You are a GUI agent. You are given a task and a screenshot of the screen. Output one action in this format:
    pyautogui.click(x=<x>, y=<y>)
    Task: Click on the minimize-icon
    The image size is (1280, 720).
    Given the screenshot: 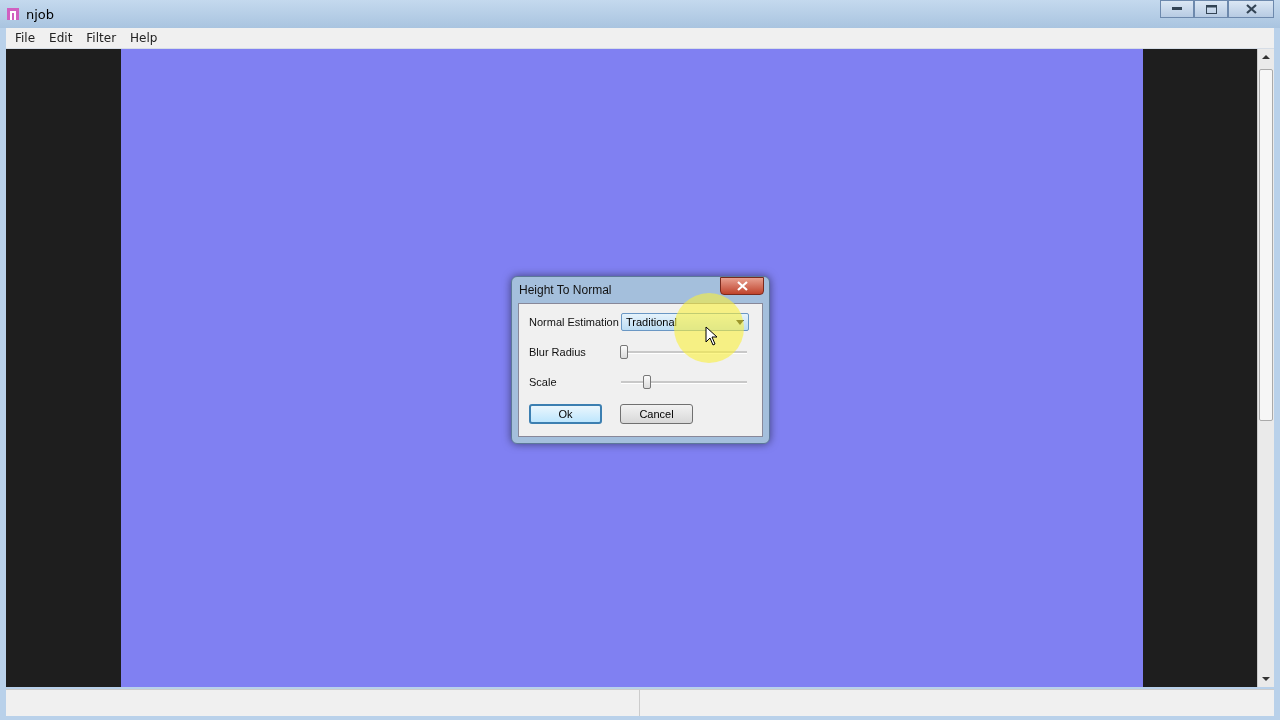 What is the action you would take?
    pyautogui.click(x=1177, y=9)
    